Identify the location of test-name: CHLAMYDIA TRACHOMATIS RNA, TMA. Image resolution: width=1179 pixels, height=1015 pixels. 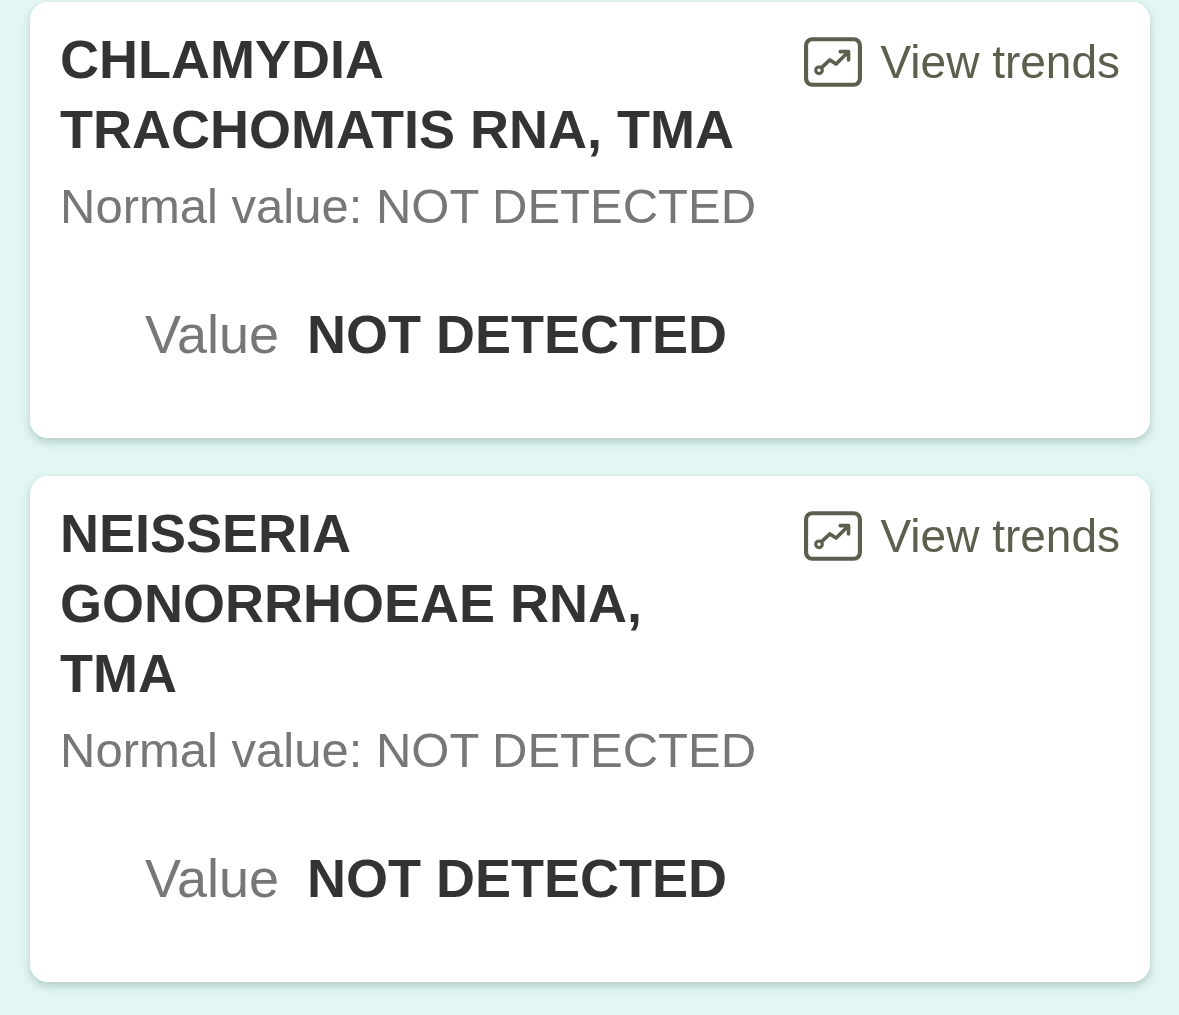
(397, 94).